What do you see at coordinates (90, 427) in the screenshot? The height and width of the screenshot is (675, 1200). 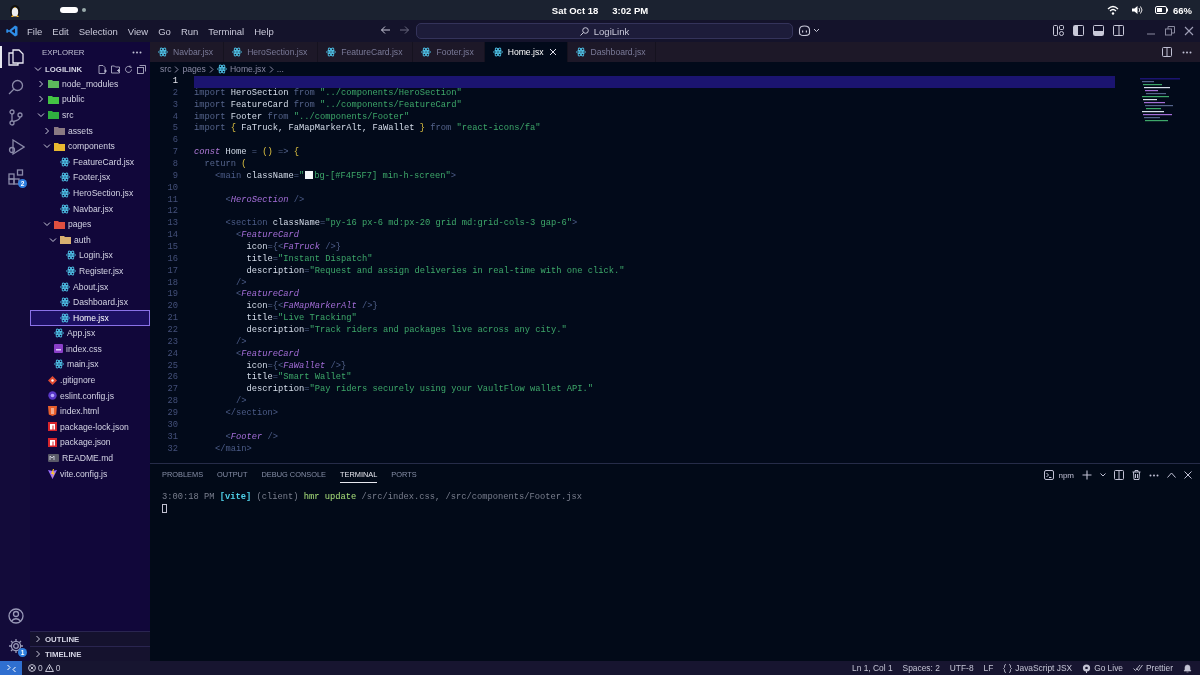 I see `tree-source-node: package-lock.json` at bounding box center [90, 427].